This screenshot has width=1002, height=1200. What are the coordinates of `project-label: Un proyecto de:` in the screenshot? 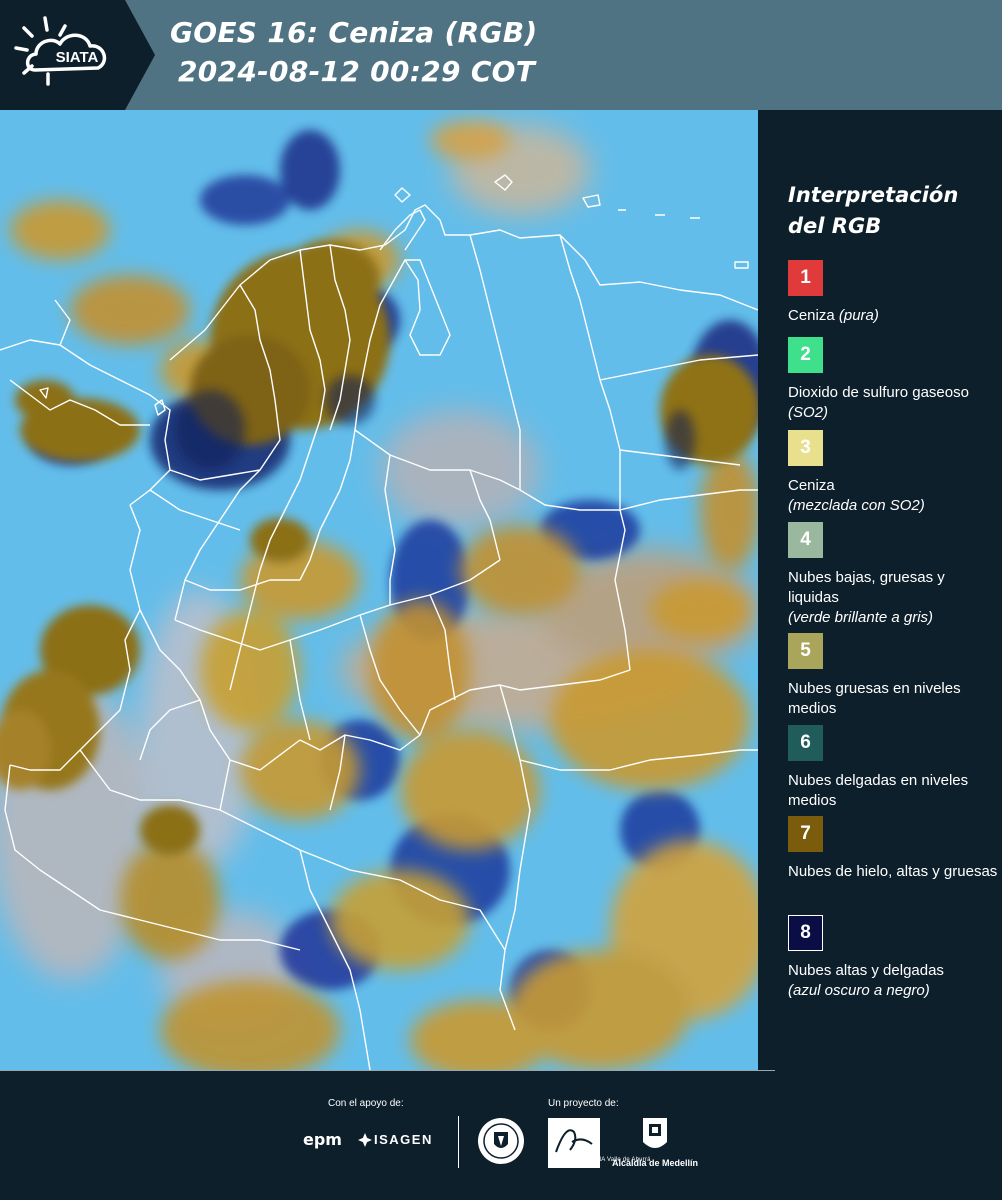 It's located at (583, 1103).